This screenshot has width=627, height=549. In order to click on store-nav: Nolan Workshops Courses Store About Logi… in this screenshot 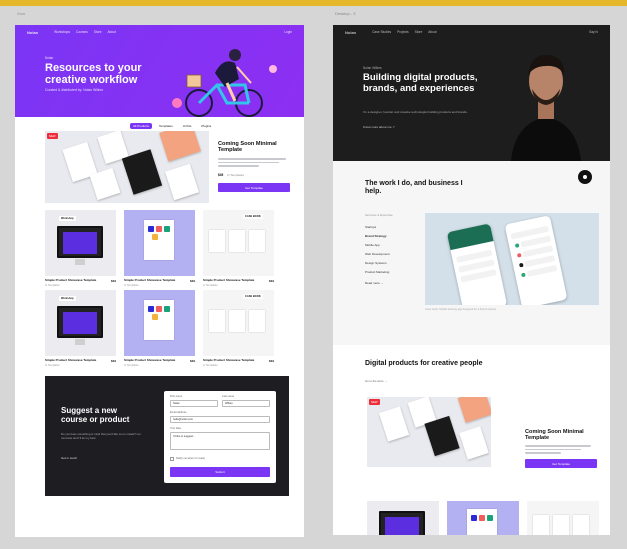, I will do `click(159, 32)`.